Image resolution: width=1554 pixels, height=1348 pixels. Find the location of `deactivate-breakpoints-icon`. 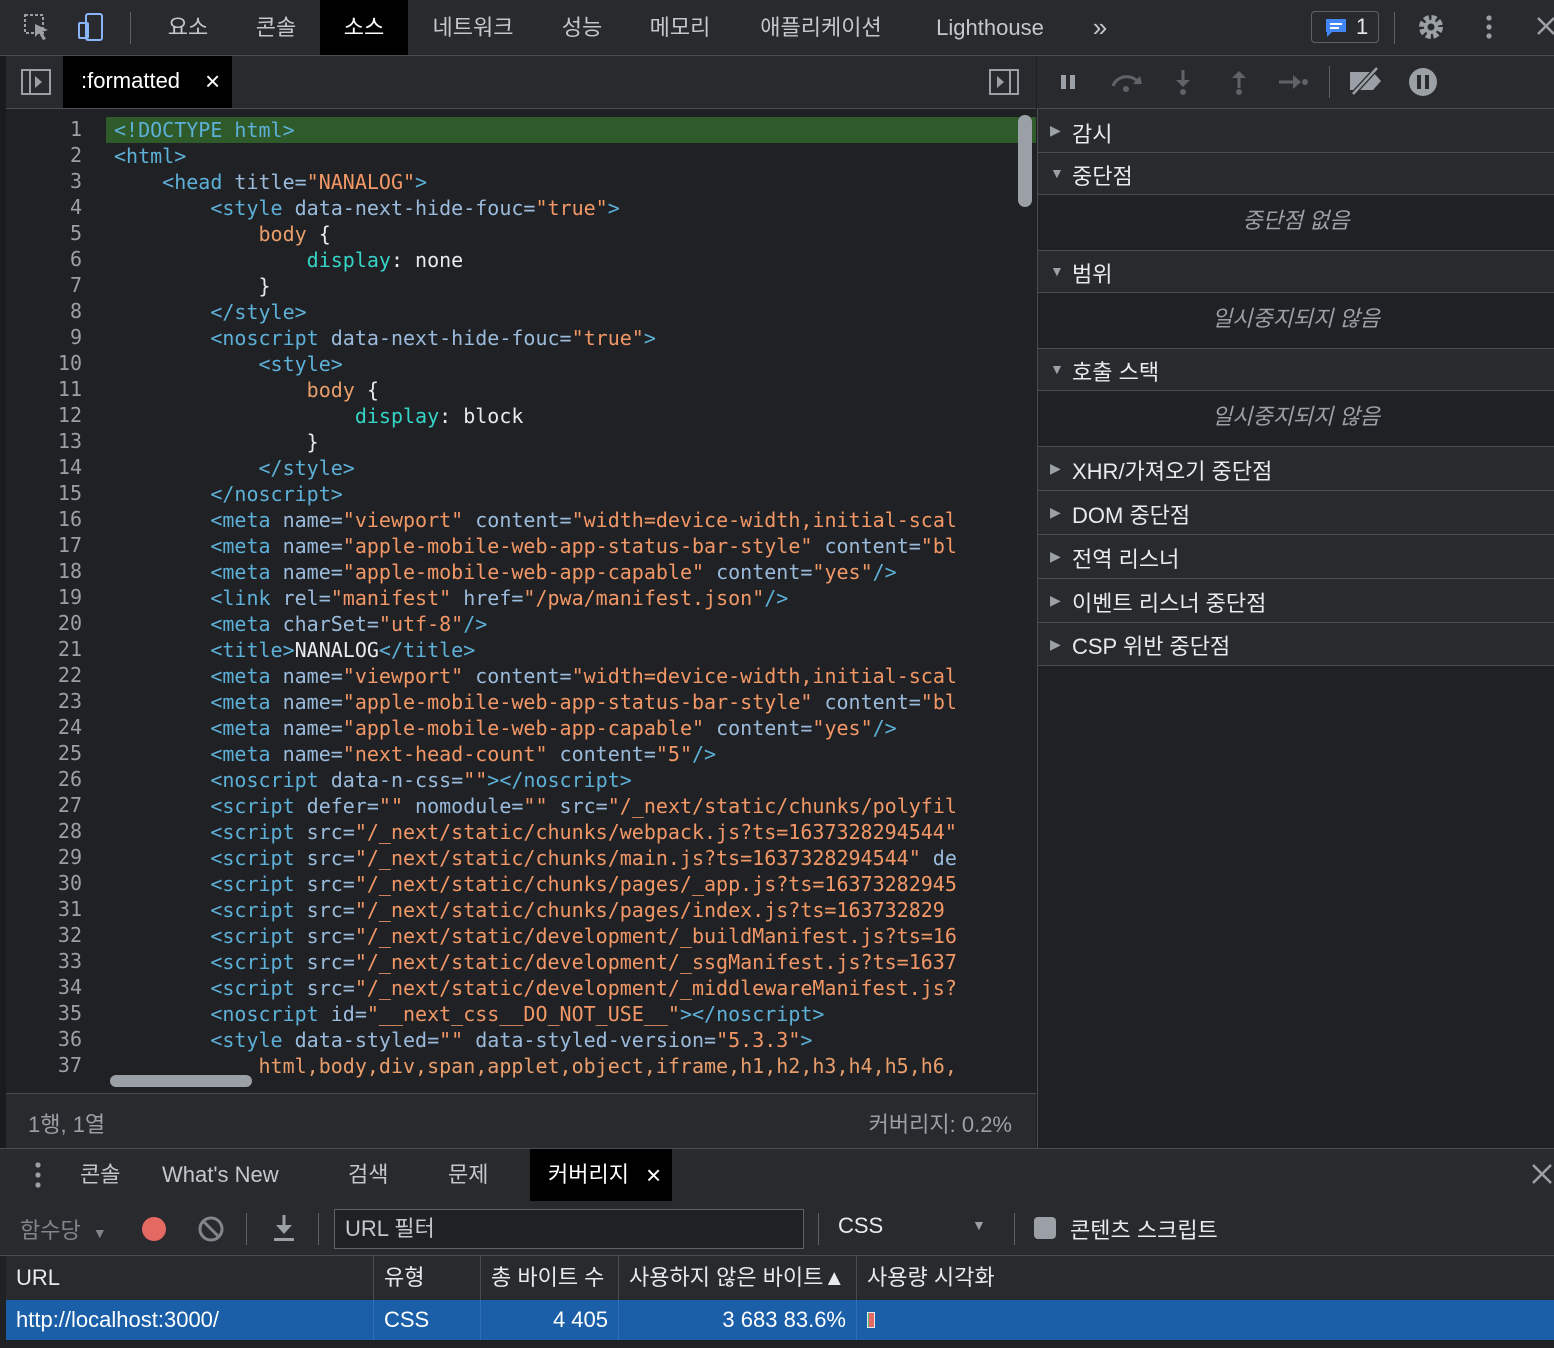

deactivate-breakpoints-icon is located at coordinates (1366, 83).